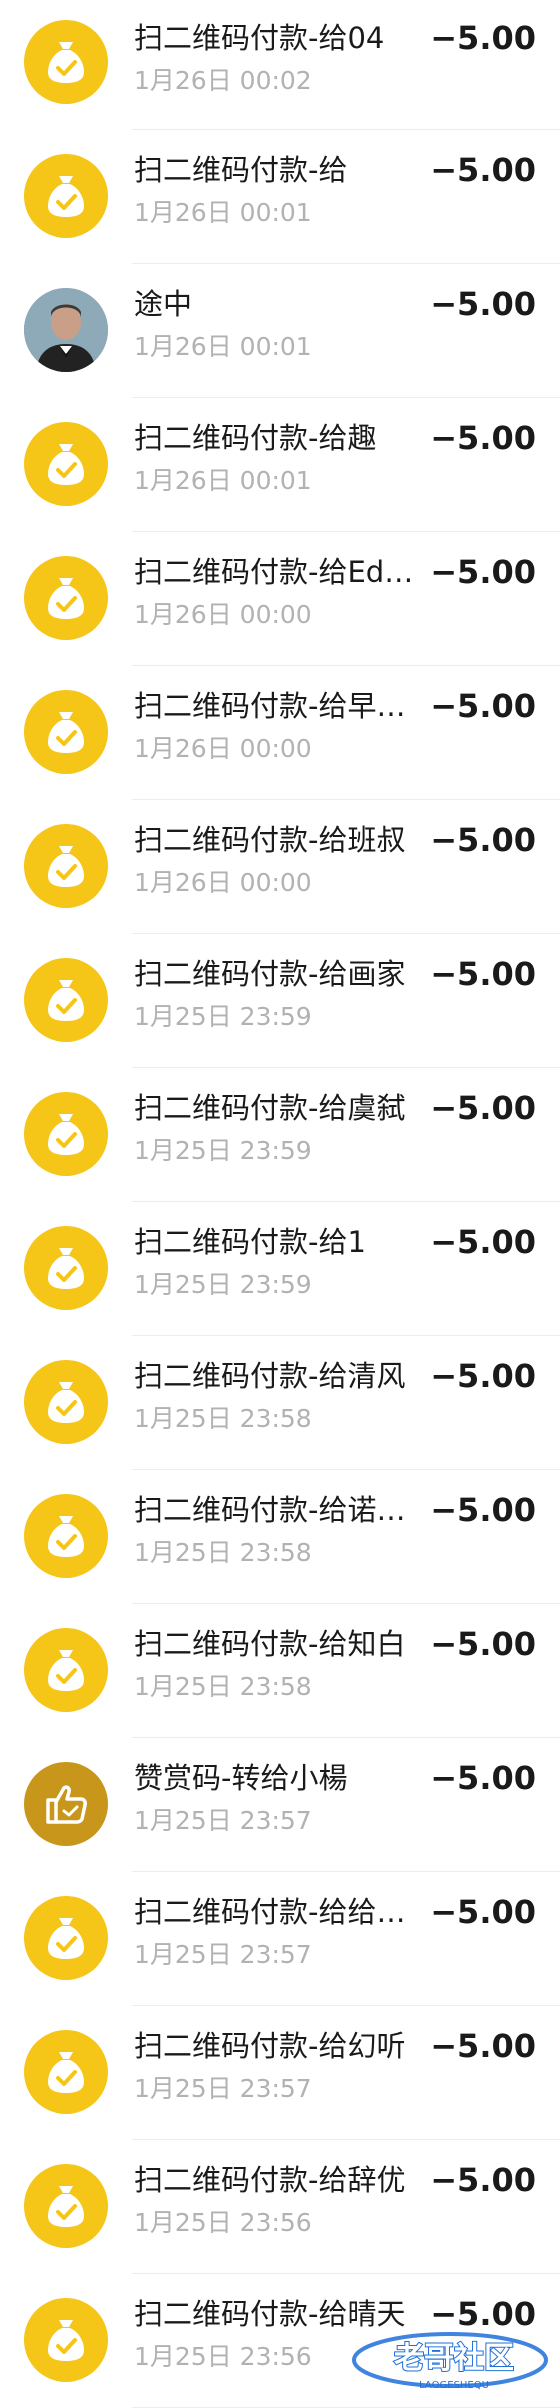  I want to click on transaction-row: 扫二维码付款-给辞优 1月25日 23:56 −5.00, so click(280, 2207).